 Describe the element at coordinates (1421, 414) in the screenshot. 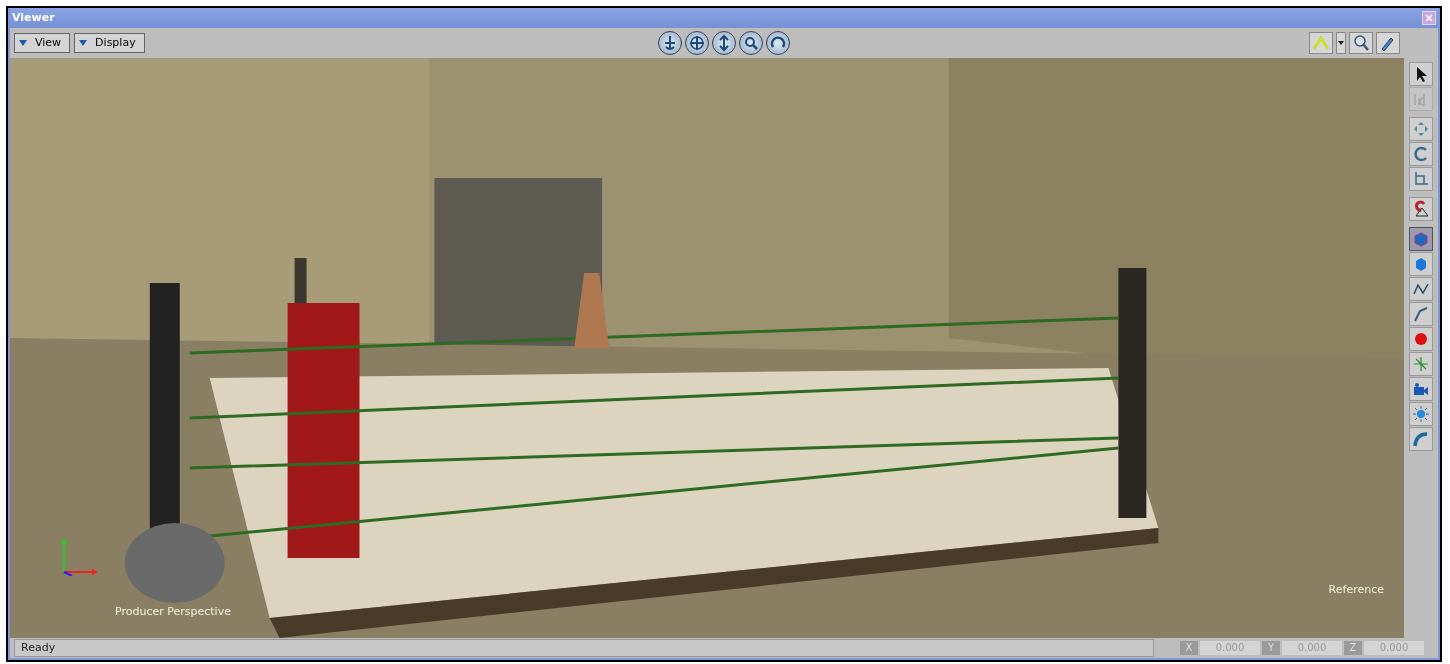

I see `light-icon` at that location.